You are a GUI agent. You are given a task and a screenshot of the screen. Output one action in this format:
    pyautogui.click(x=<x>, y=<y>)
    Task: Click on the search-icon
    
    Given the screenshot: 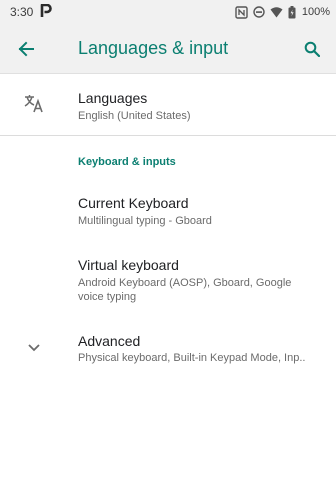 What is the action you would take?
    pyautogui.click(x=312, y=49)
    